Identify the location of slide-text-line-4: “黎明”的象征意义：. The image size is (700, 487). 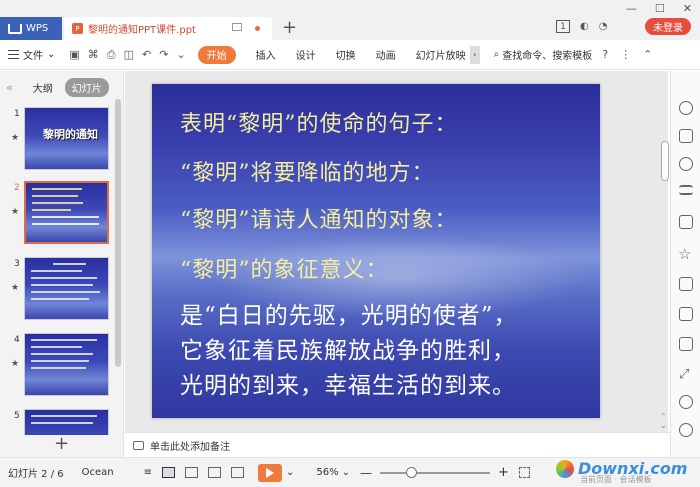
(284, 268).